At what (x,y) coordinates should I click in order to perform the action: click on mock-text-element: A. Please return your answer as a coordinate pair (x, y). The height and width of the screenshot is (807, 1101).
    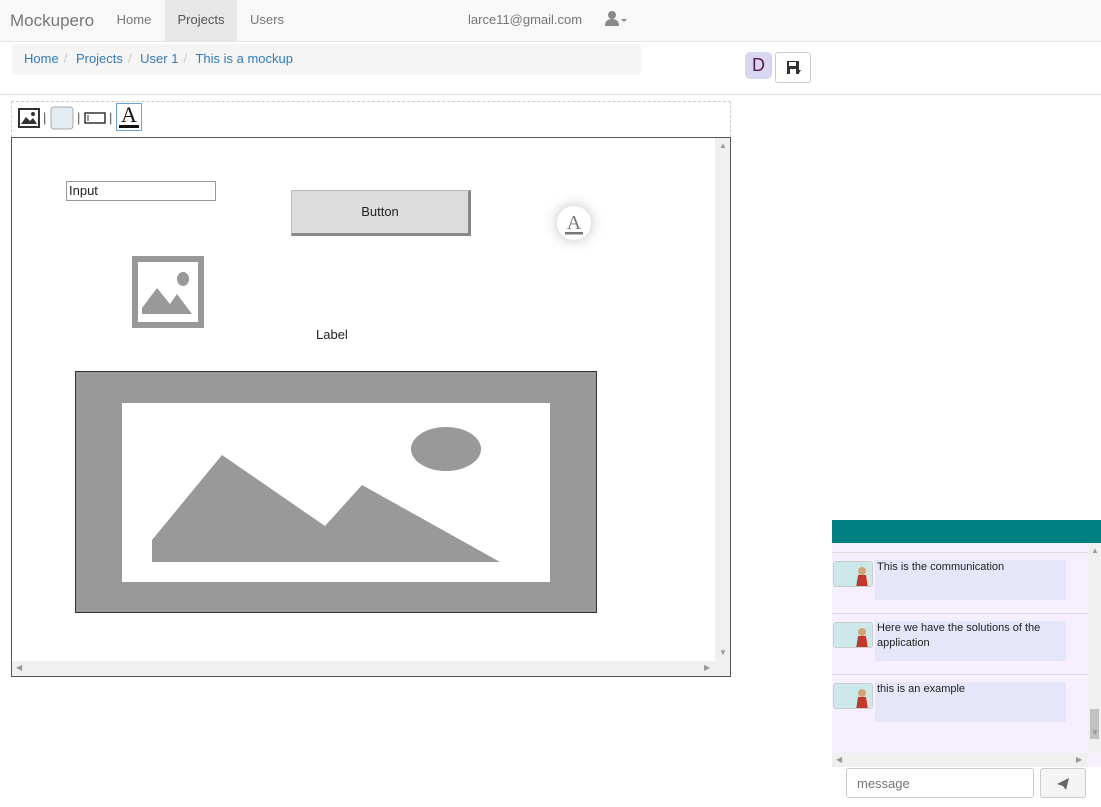
    Looking at the image, I should click on (574, 223).